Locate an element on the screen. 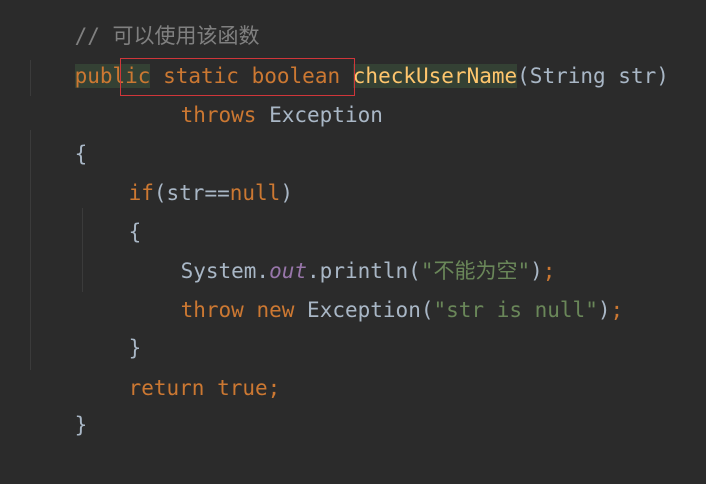 The width and height of the screenshot is (706, 484). code-line-println: System.out.println("不能为空"); is located at coordinates (343, 248).